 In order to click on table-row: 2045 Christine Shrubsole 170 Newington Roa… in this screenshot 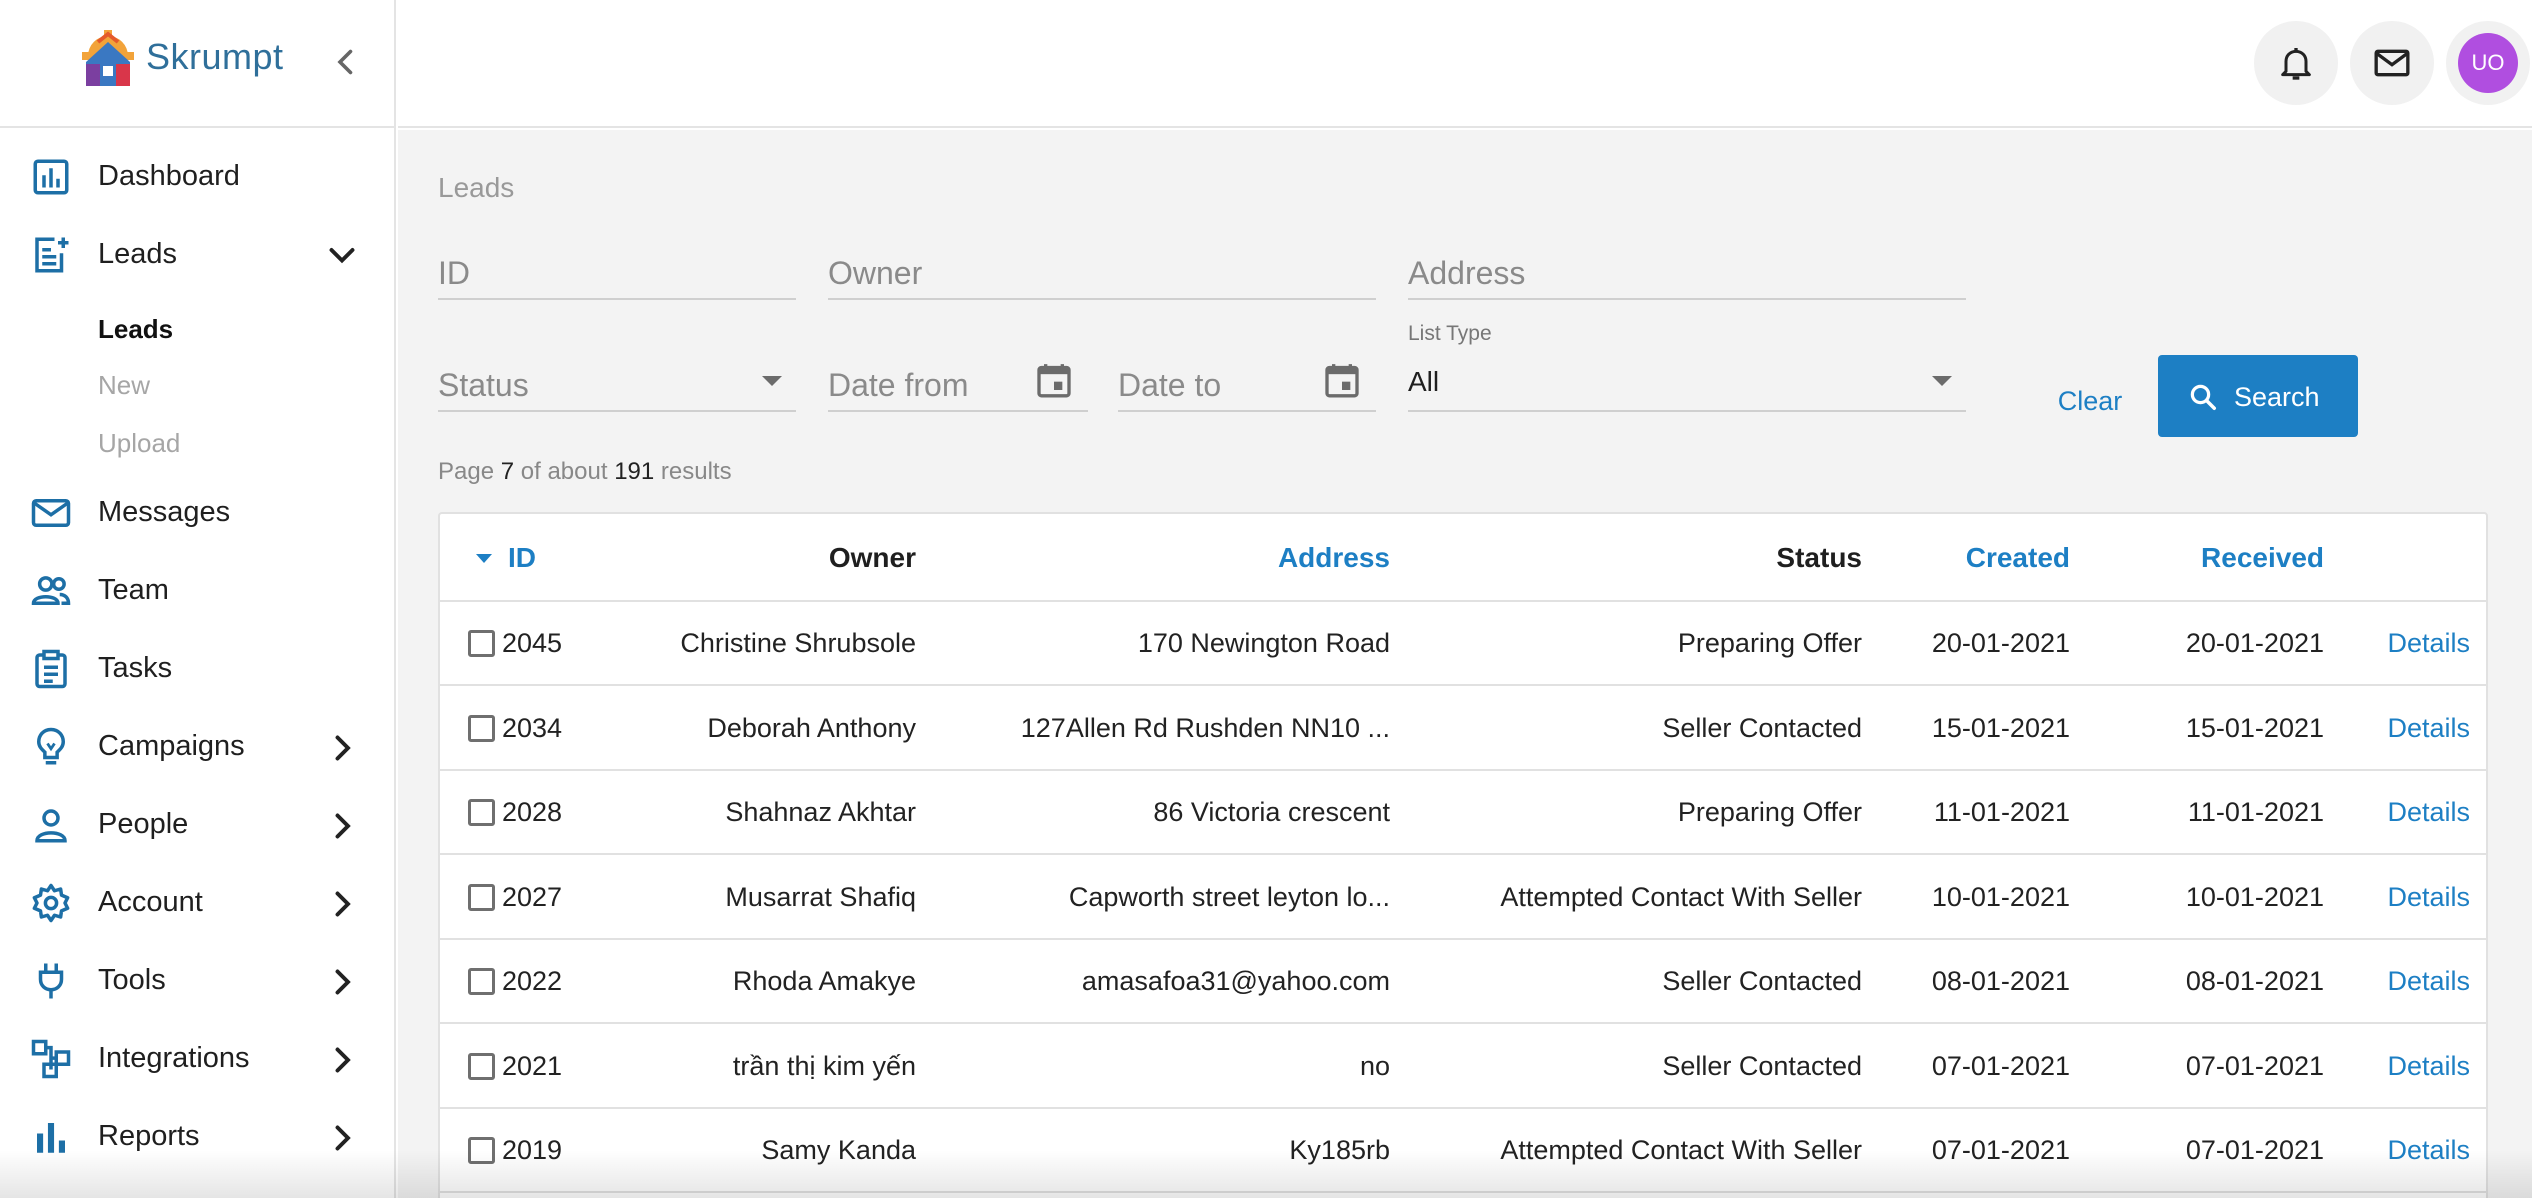, I will do `click(1463, 644)`.